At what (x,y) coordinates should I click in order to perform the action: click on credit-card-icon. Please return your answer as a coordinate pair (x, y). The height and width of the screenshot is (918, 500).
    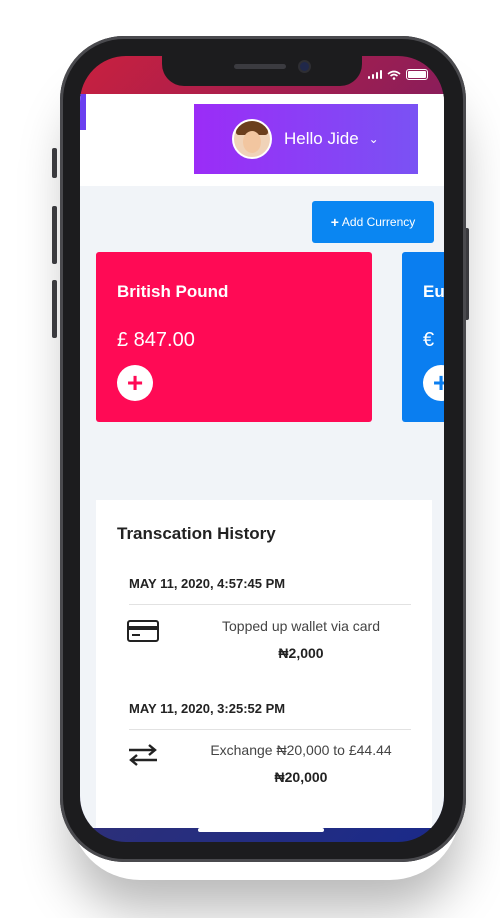
    Looking at the image, I should click on (143, 631).